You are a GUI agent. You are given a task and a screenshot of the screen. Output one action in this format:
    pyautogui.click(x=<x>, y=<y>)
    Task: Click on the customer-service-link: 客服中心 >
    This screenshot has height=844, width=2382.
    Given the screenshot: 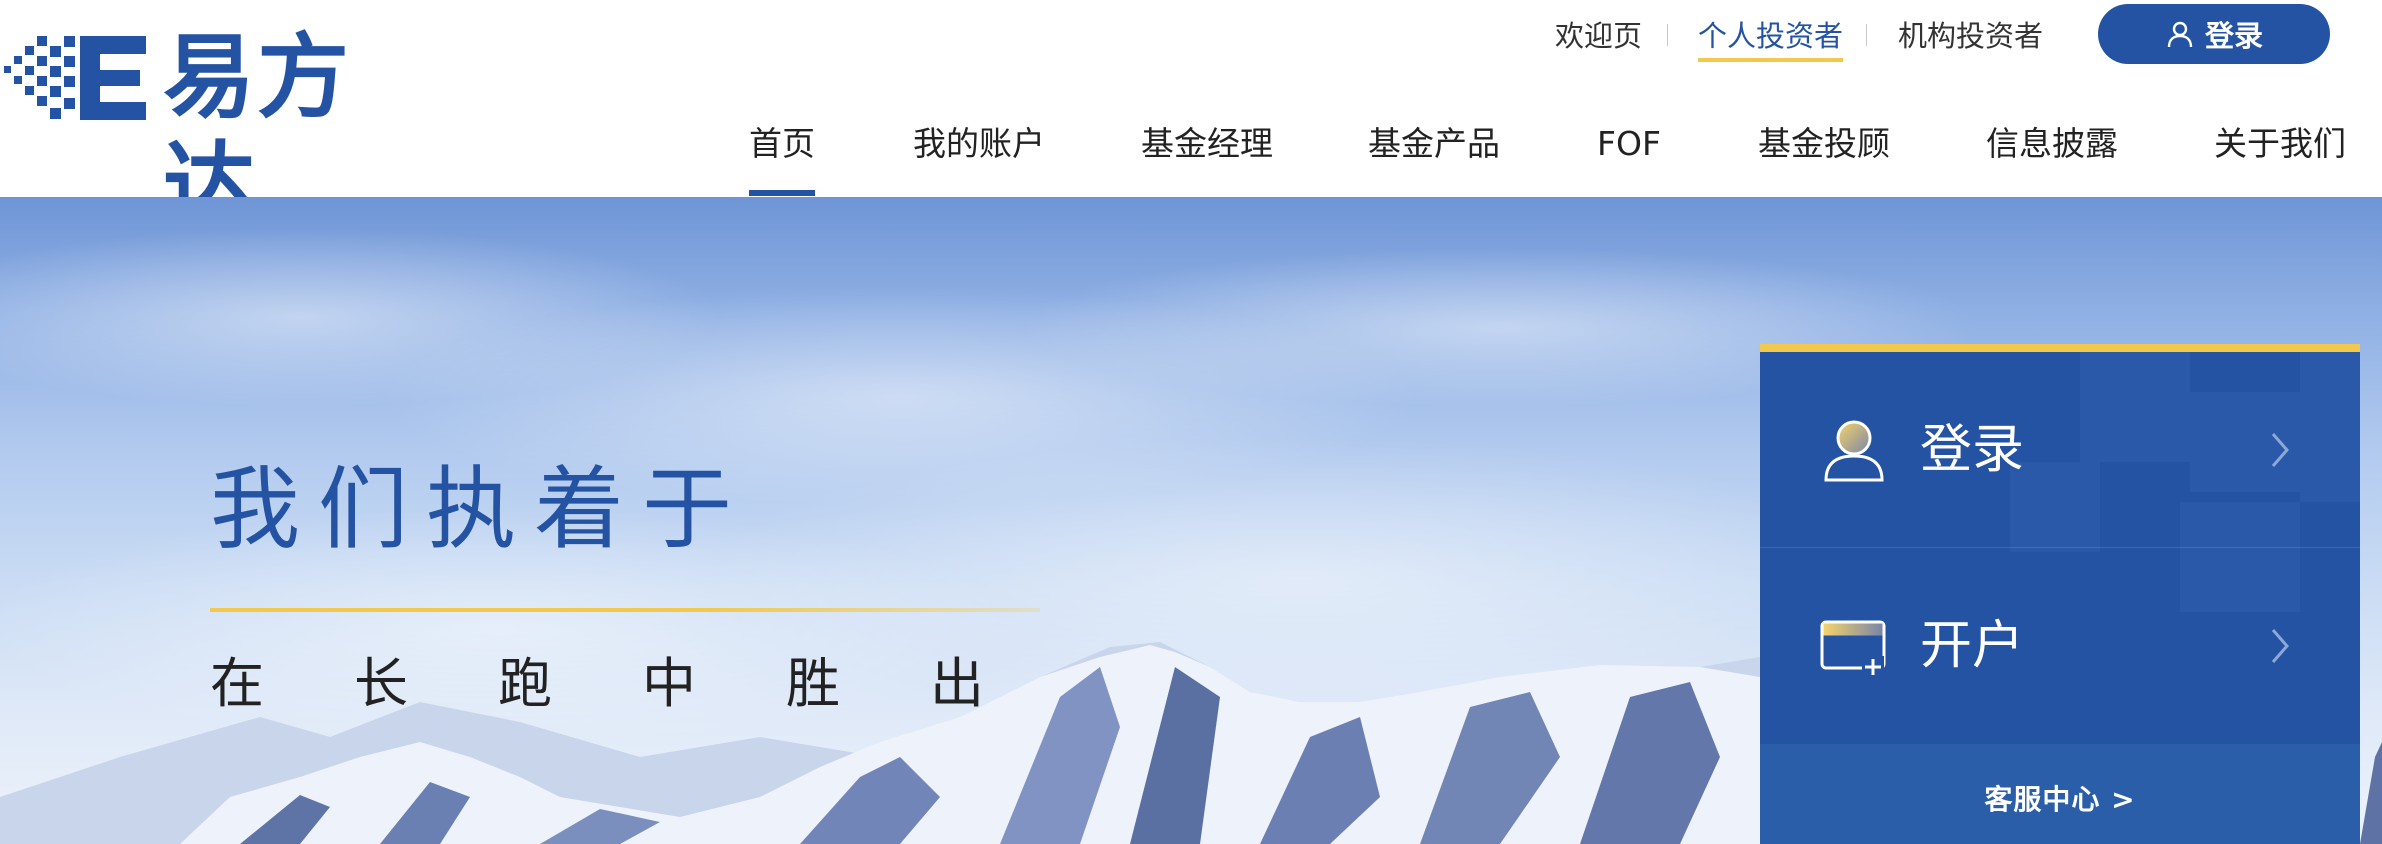 What is the action you would take?
    pyautogui.click(x=2060, y=794)
    